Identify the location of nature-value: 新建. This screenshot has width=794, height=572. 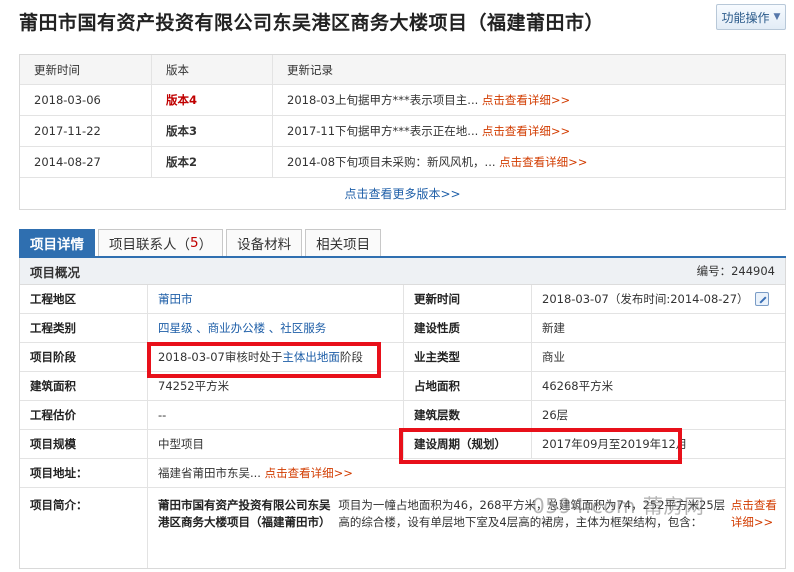
(553, 328).